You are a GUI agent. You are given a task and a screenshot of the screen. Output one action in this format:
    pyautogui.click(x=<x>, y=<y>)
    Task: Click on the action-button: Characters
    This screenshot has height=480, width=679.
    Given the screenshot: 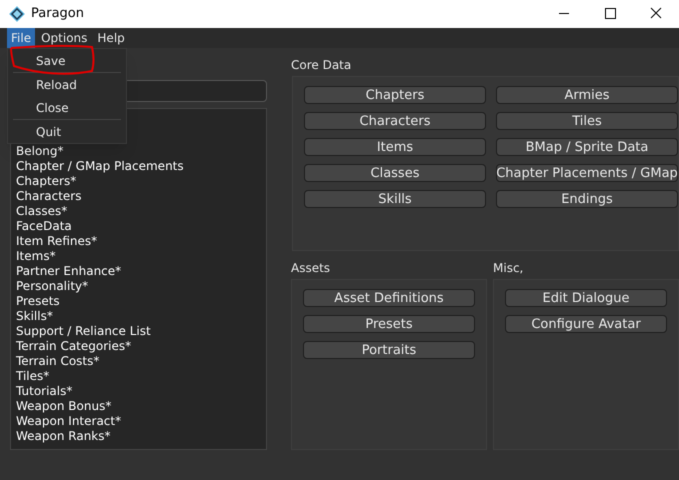 What is the action you would take?
    pyautogui.click(x=395, y=121)
    